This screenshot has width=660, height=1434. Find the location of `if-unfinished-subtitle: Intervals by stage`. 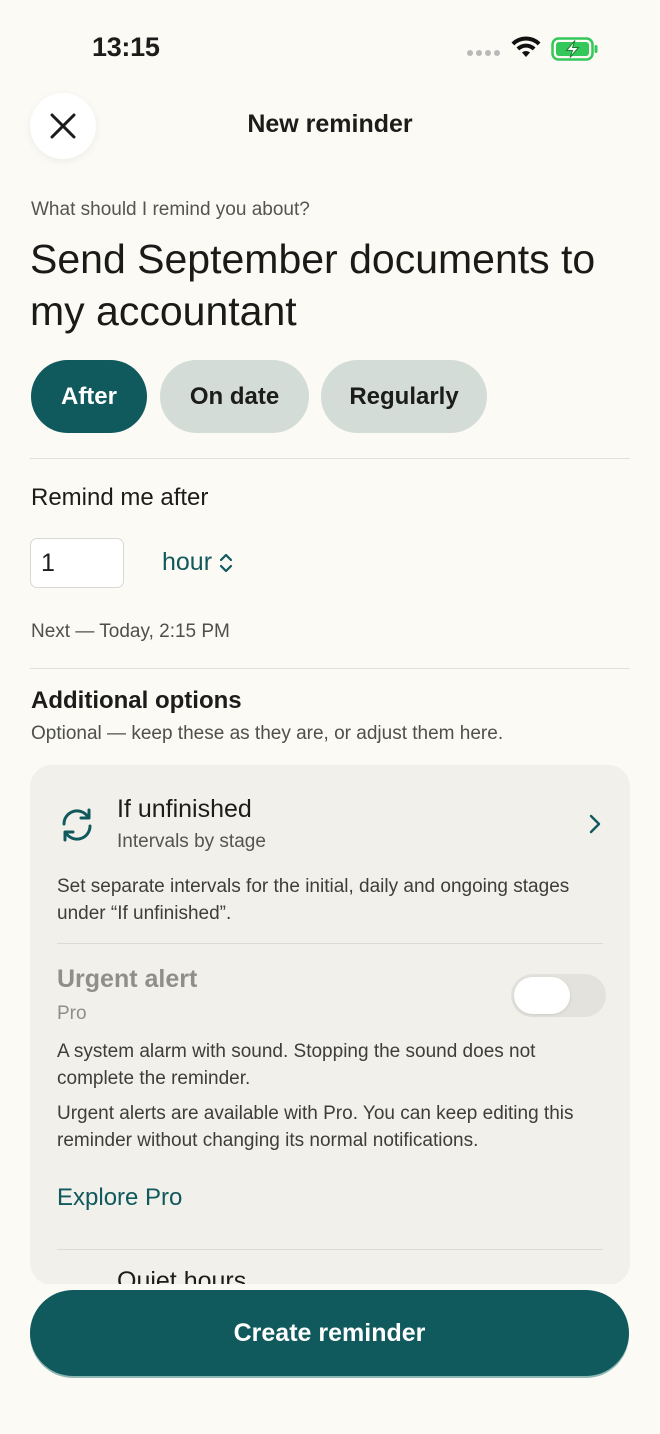

if-unfinished-subtitle: Intervals by stage is located at coordinates (191, 841).